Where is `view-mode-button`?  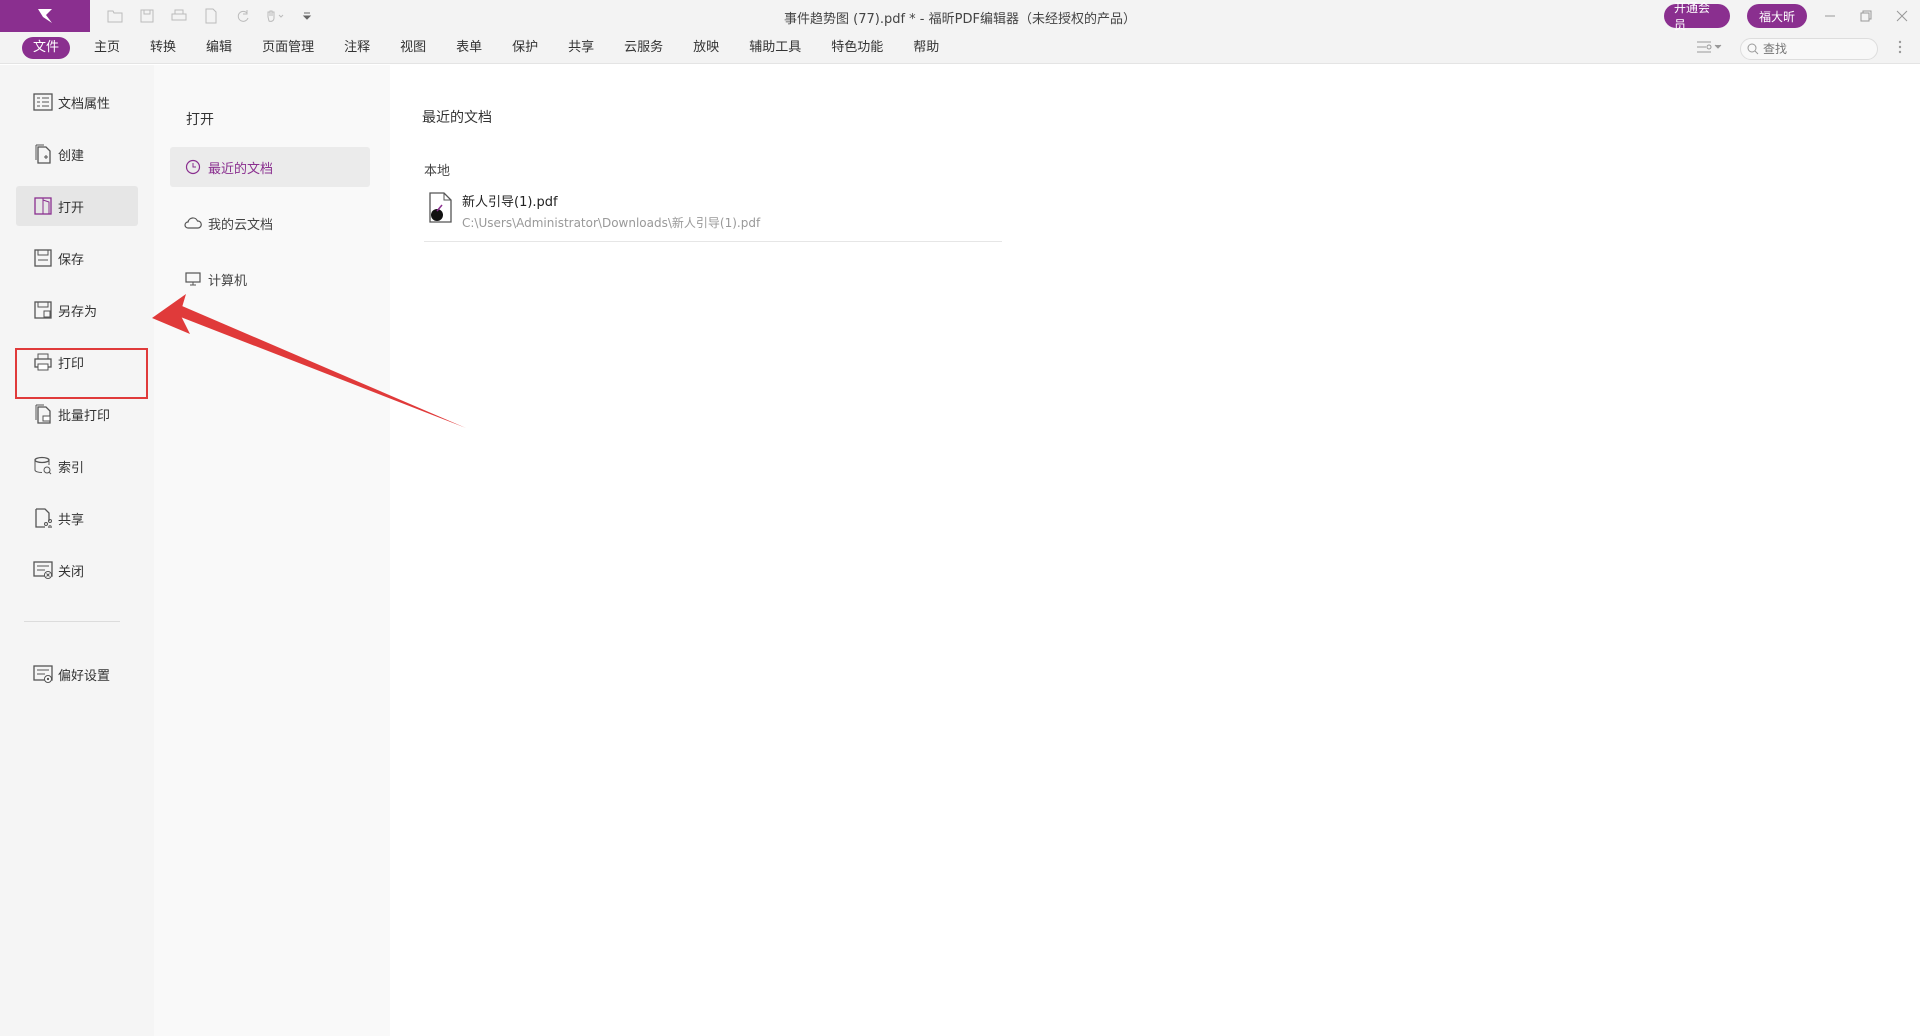
view-mode-button is located at coordinates (1709, 47).